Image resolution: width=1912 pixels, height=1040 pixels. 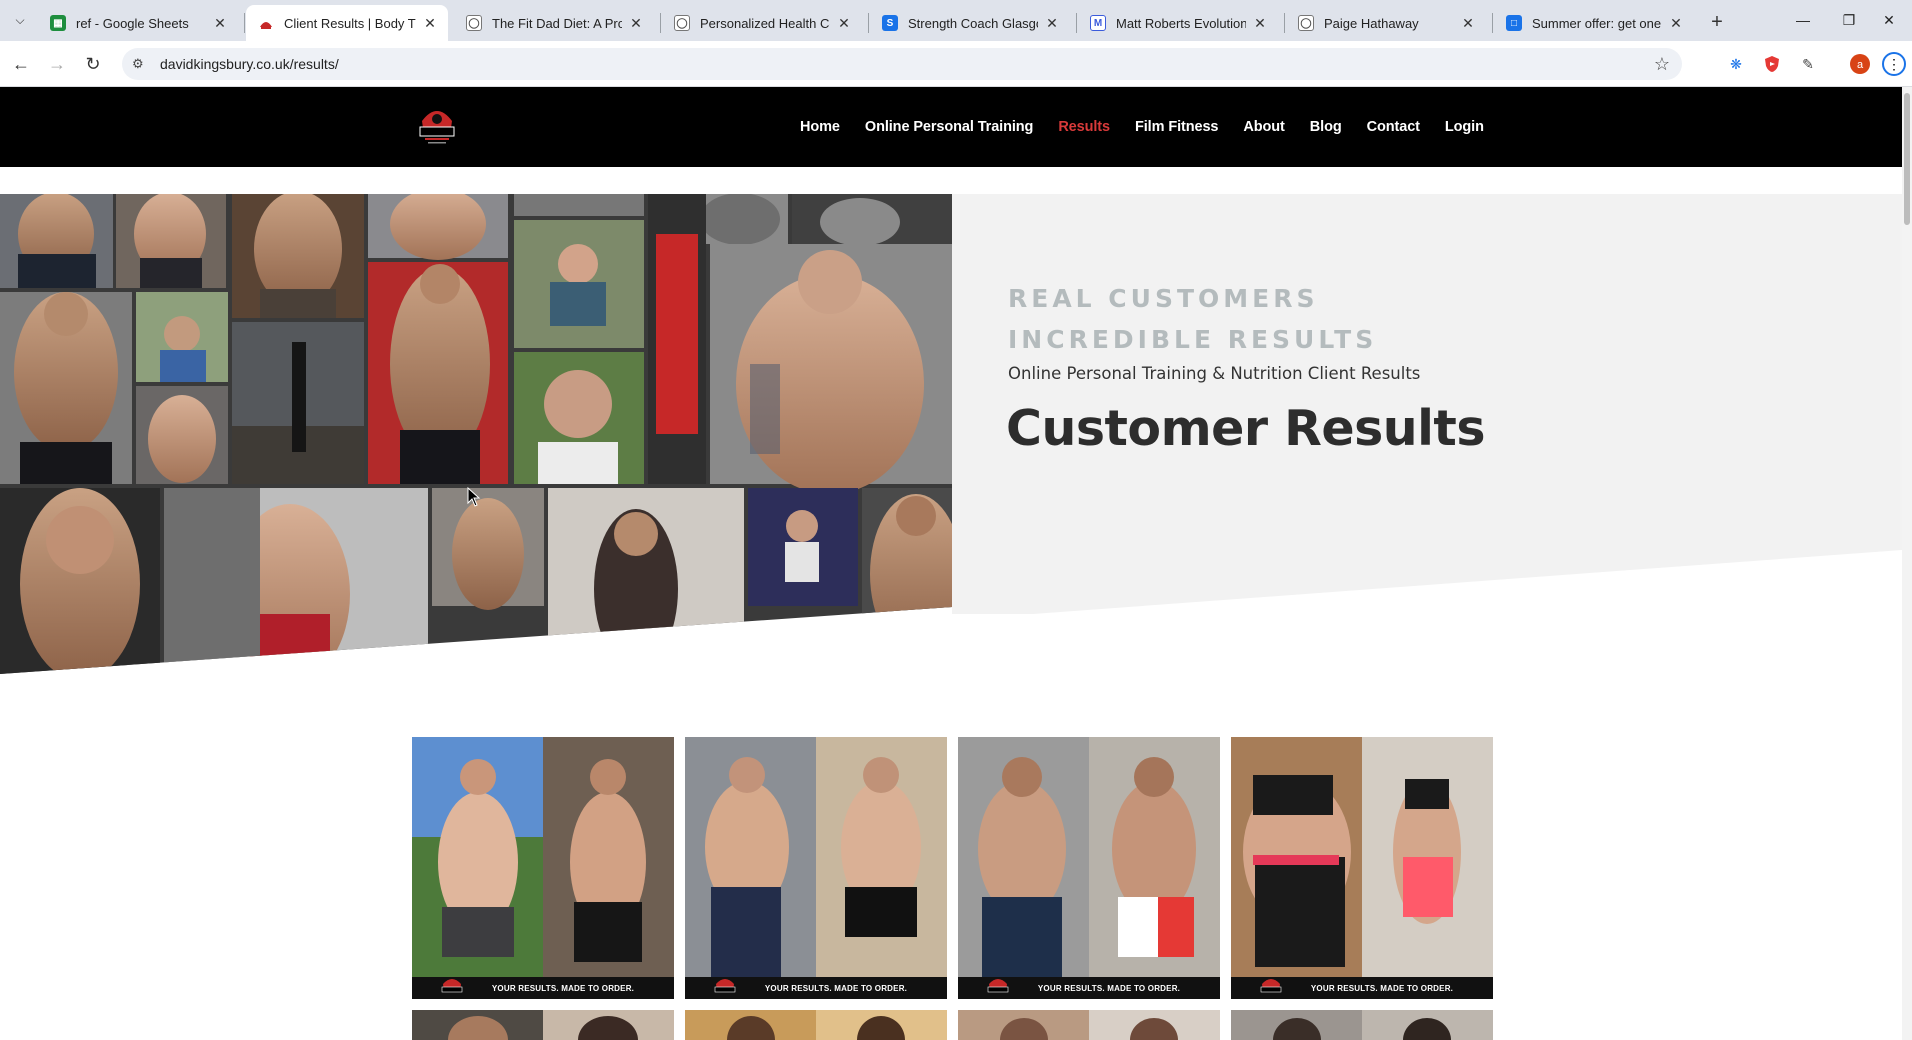 What do you see at coordinates (1177, 127) in the screenshot?
I see `nav-film-fitness: Film Fitness` at bounding box center [1177, 127].